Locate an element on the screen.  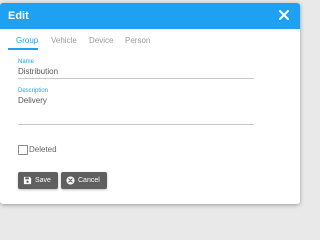
active-tab-indicator is located at coordinates (23, 49).